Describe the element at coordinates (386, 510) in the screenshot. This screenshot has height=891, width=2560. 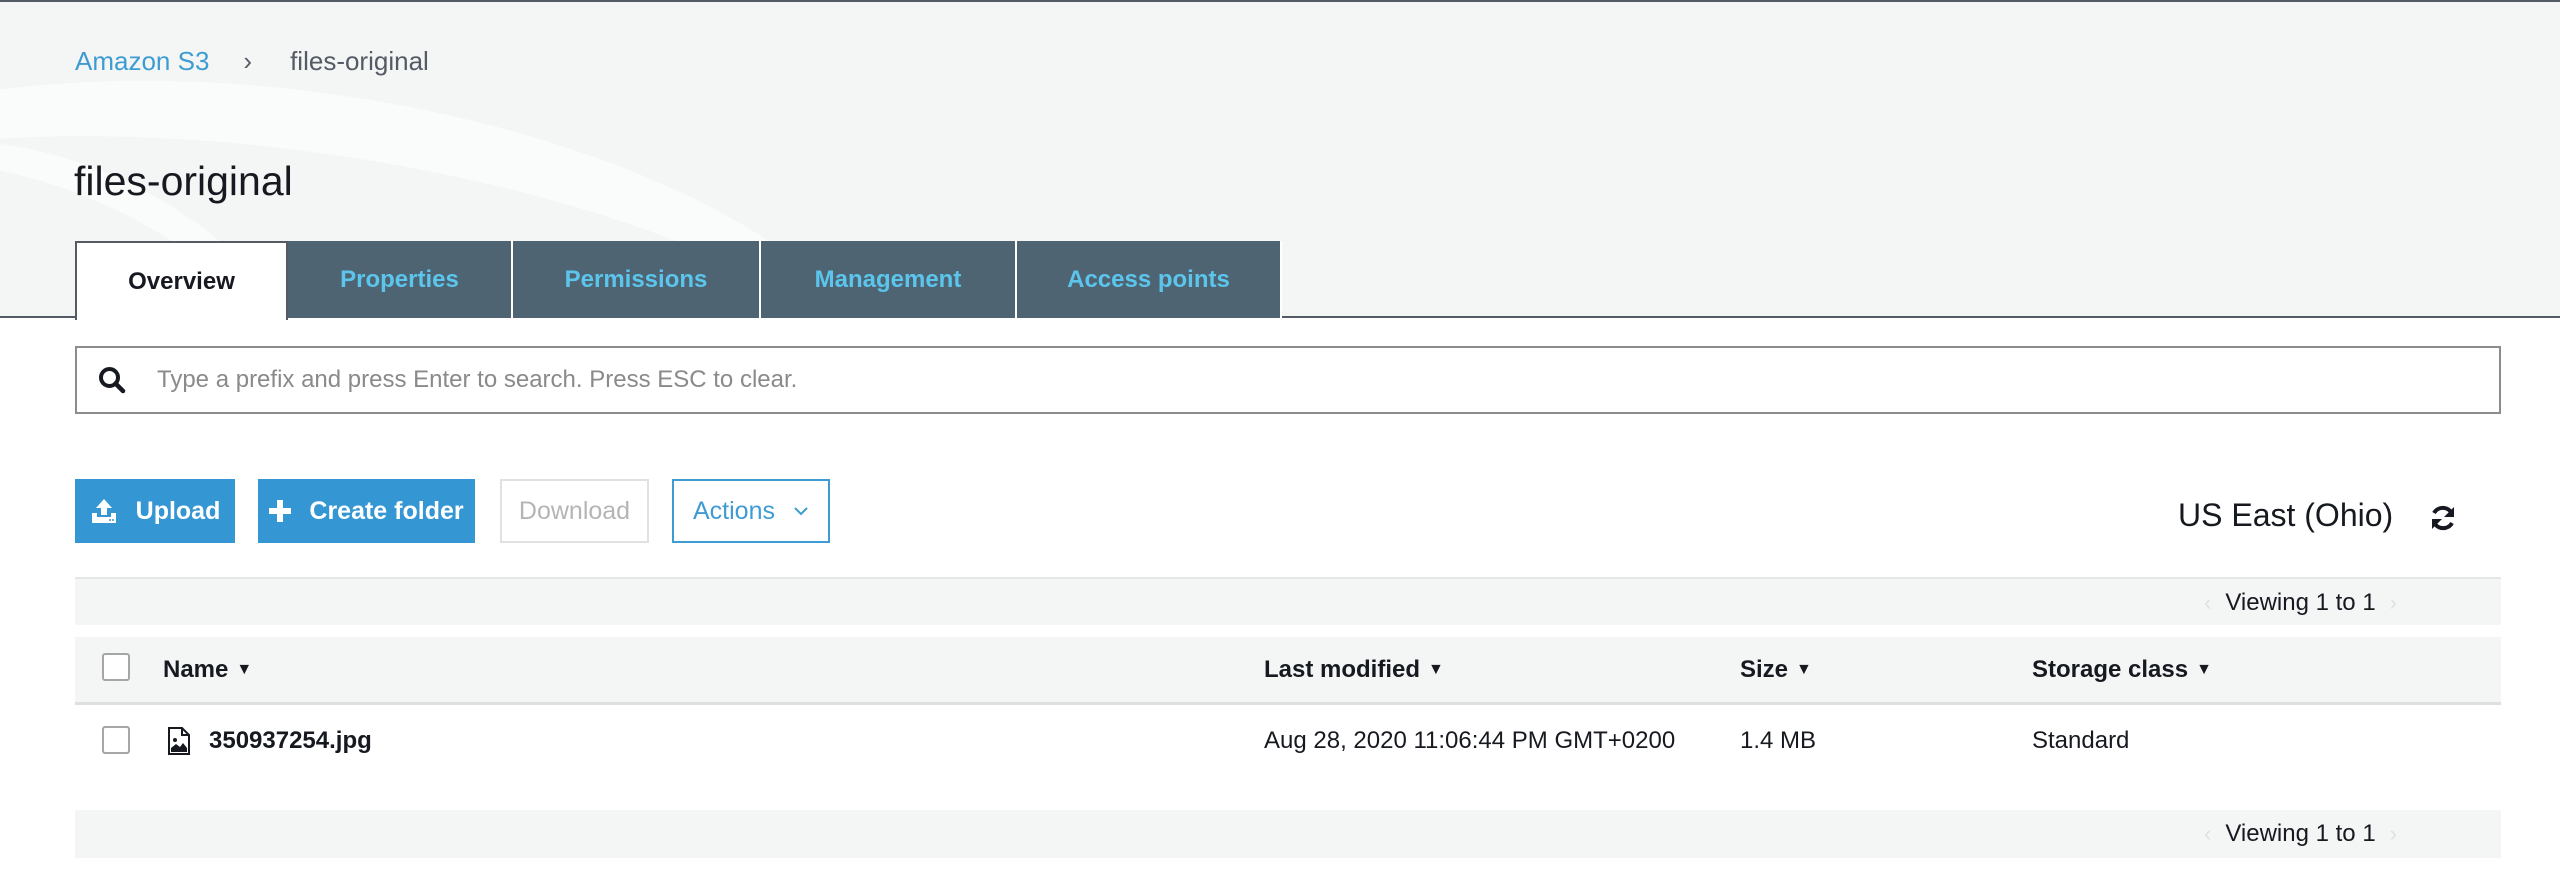
I see `create-folder-label: Create folder` at that location.